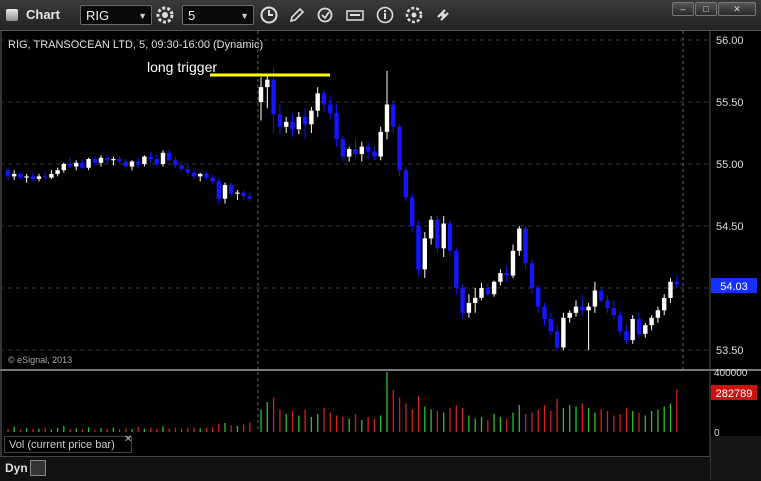 This screenshot has width=761, height=481. Describe the element at coordinates (730, 103) in the screenshot. I see `y-tick-label: 55.50` at that location.